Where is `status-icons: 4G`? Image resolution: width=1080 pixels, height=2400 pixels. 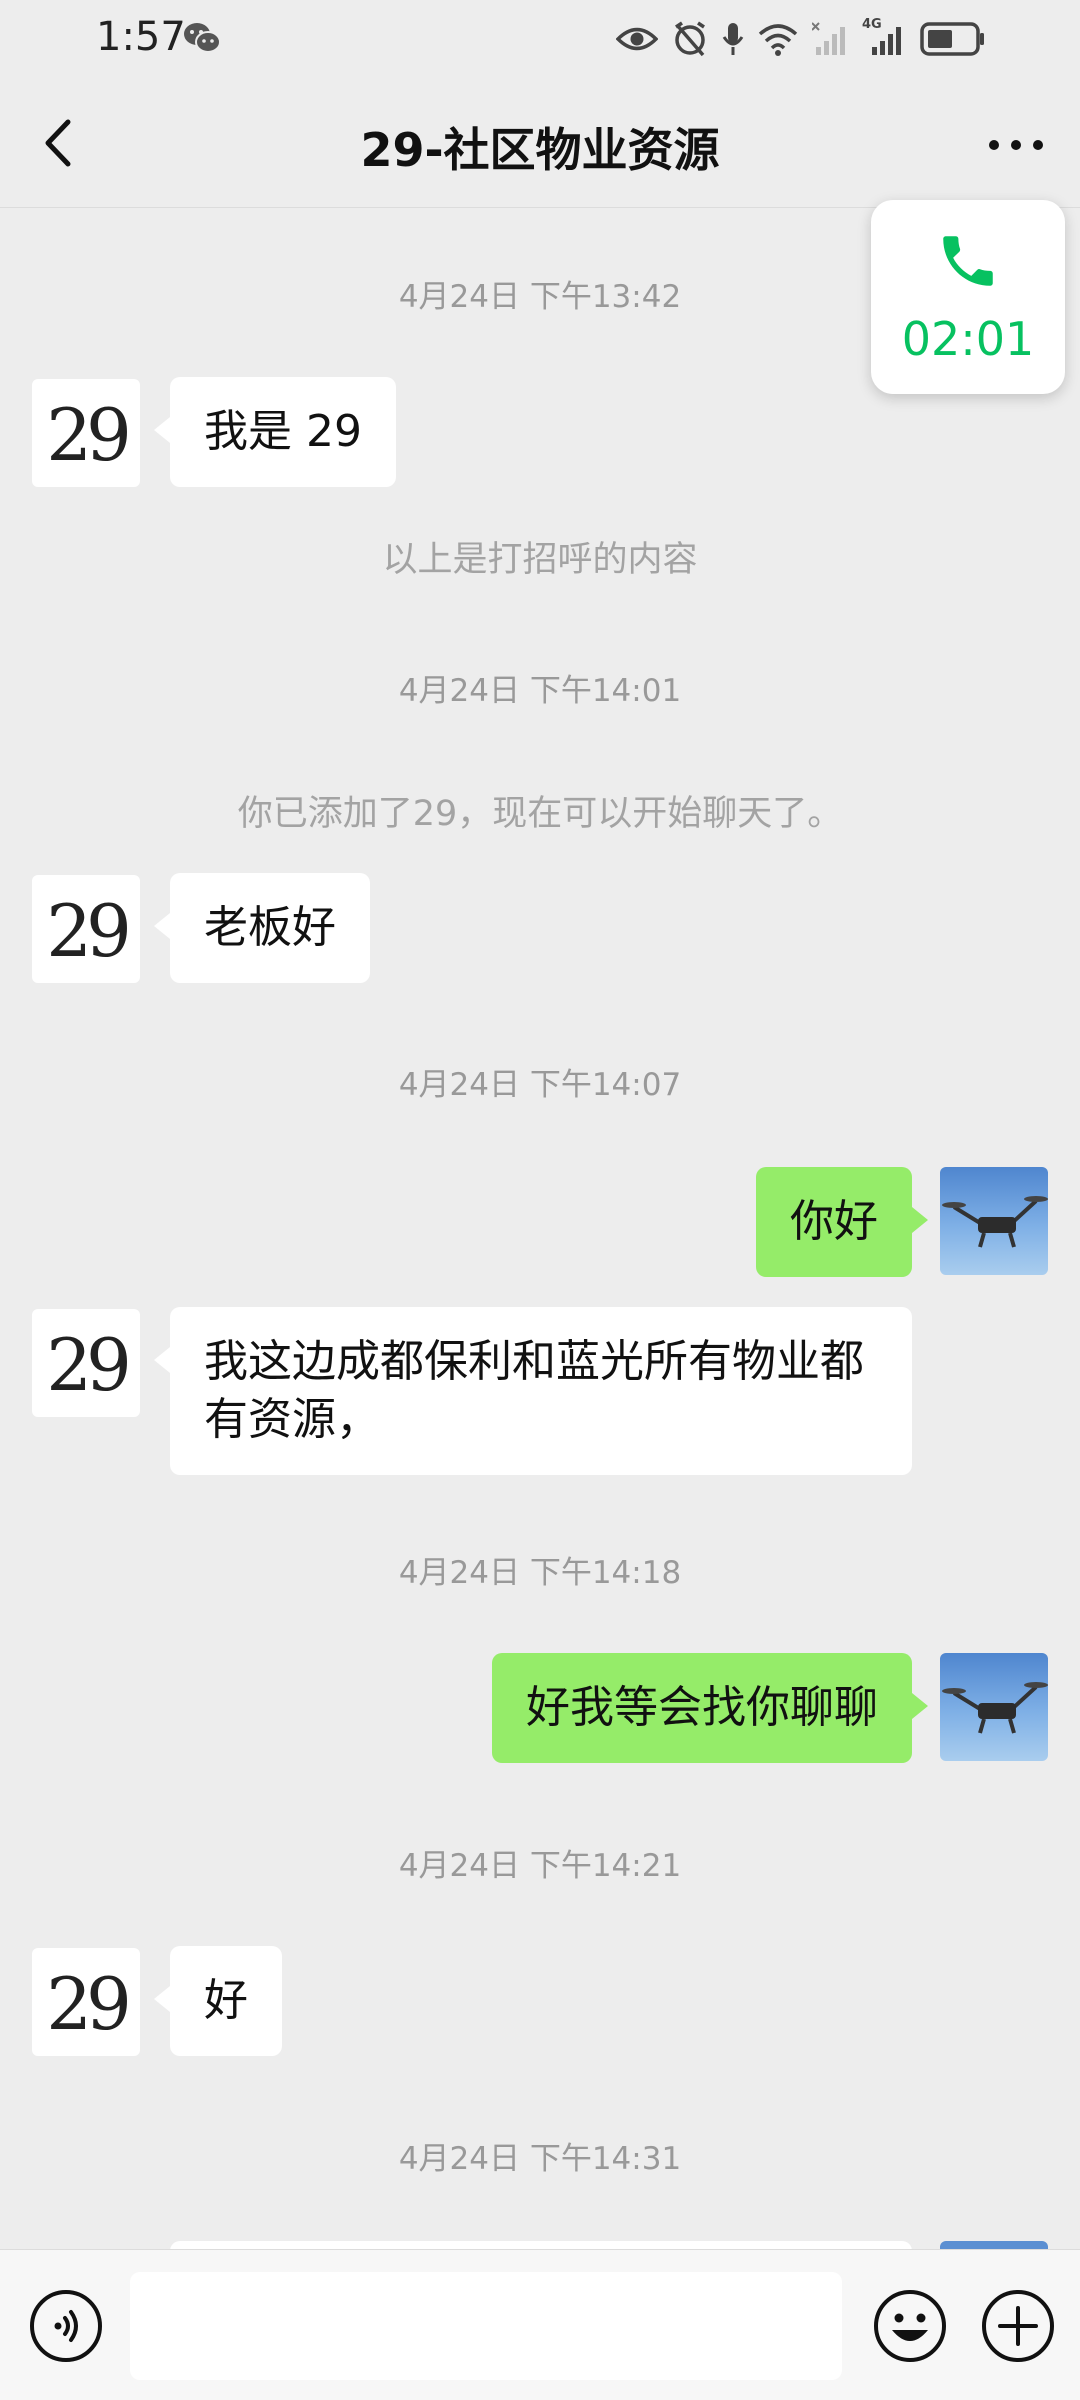
status-icons: 4G is located at coordinates (801, 39).